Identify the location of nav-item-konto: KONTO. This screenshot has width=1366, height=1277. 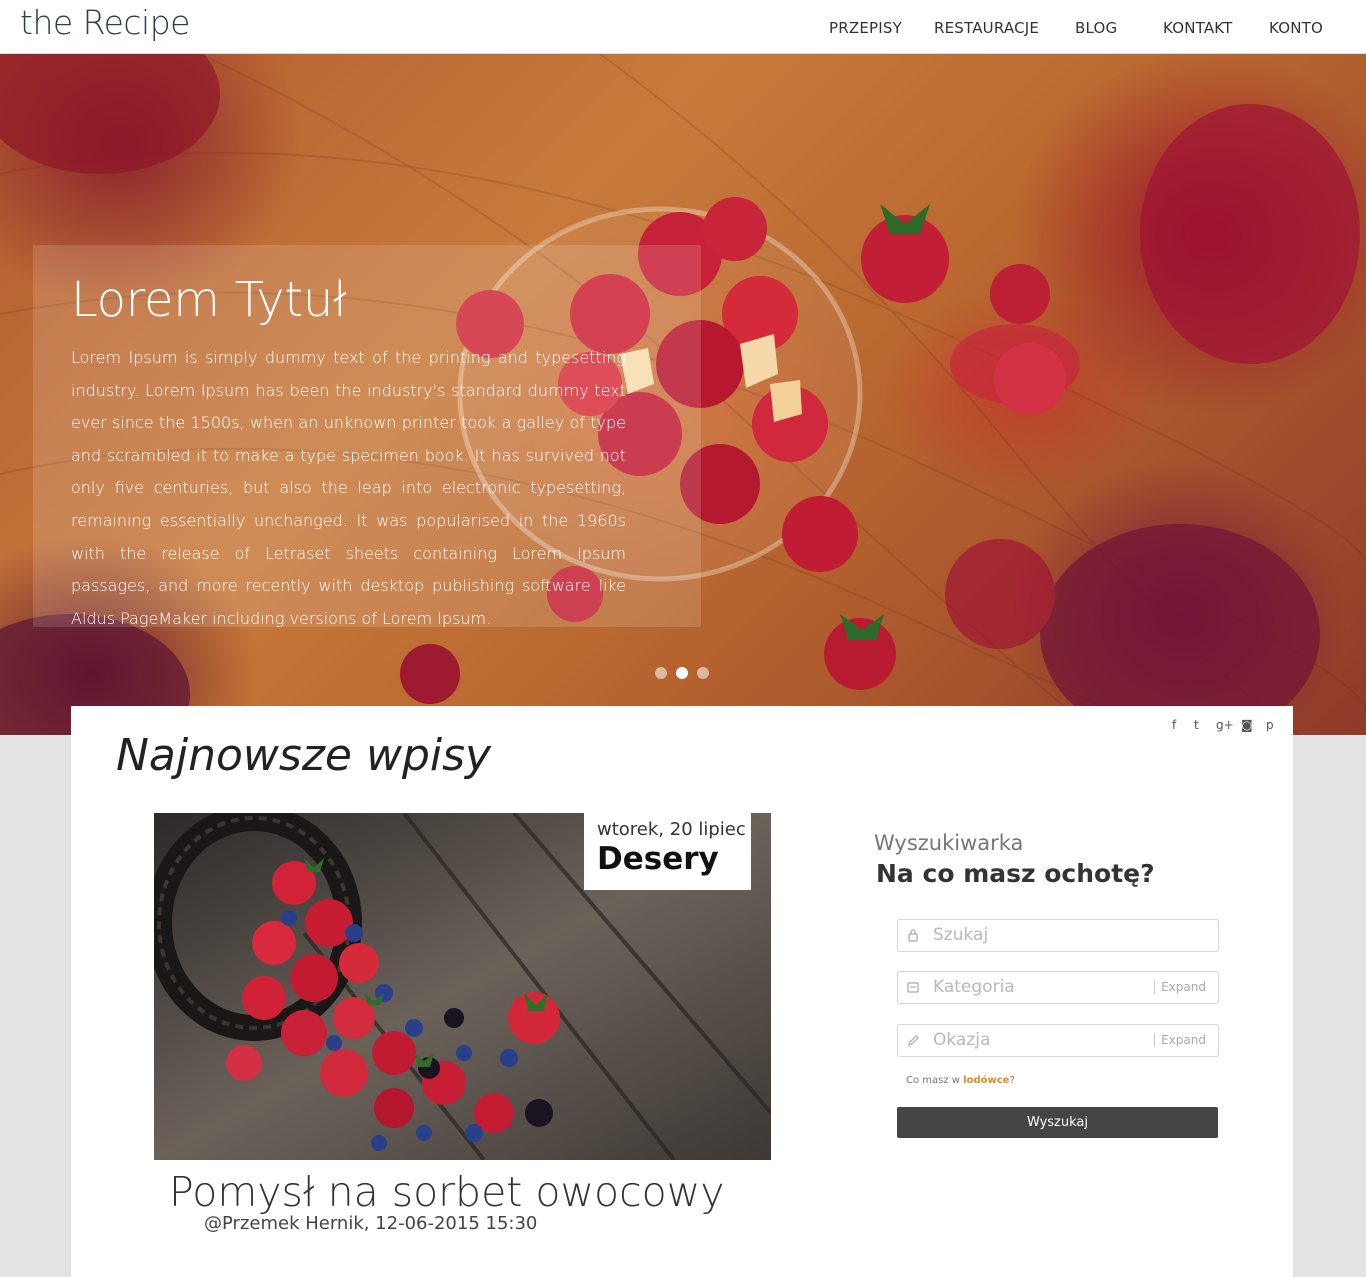
(1296, 28).